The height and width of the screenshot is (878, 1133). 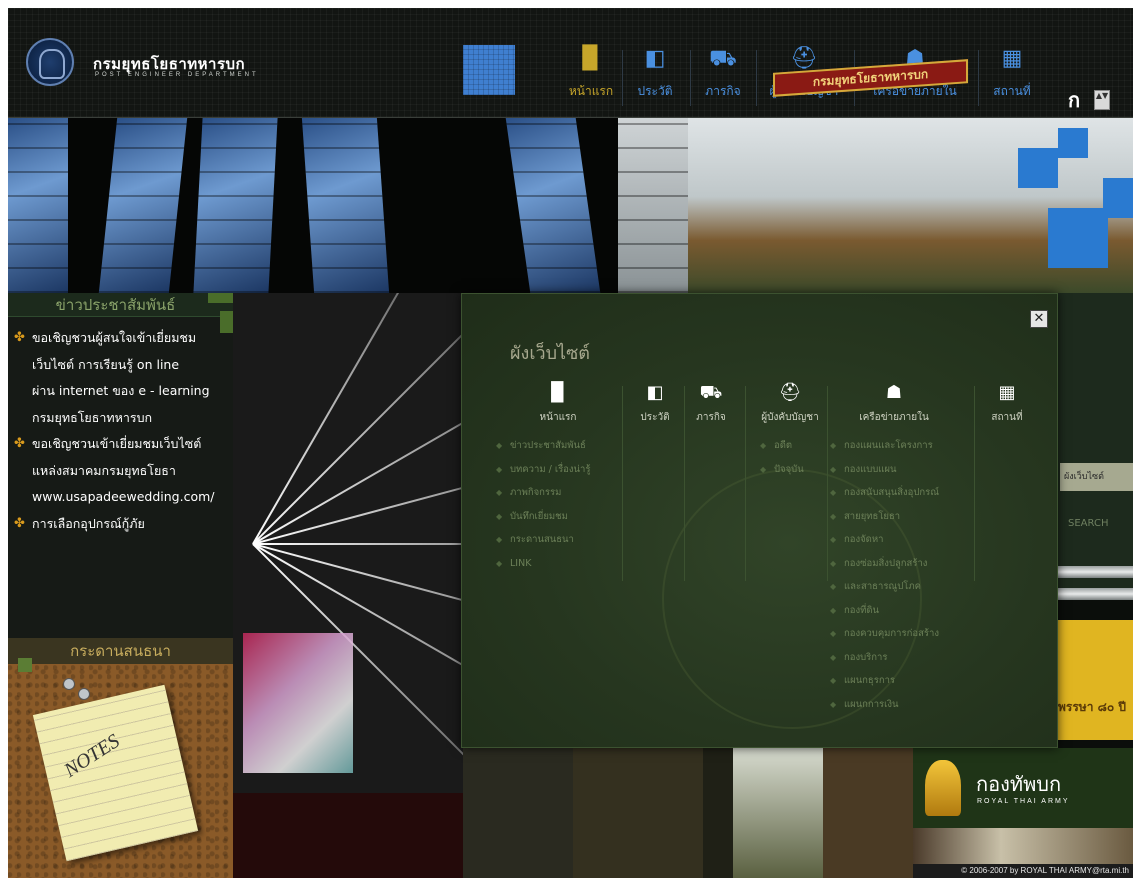 What do you see at coordinates (558, 403) in the screenshot?
I see `sitemap-col-home: ▉ หน้าแรก` at bounding box center [558, 403].